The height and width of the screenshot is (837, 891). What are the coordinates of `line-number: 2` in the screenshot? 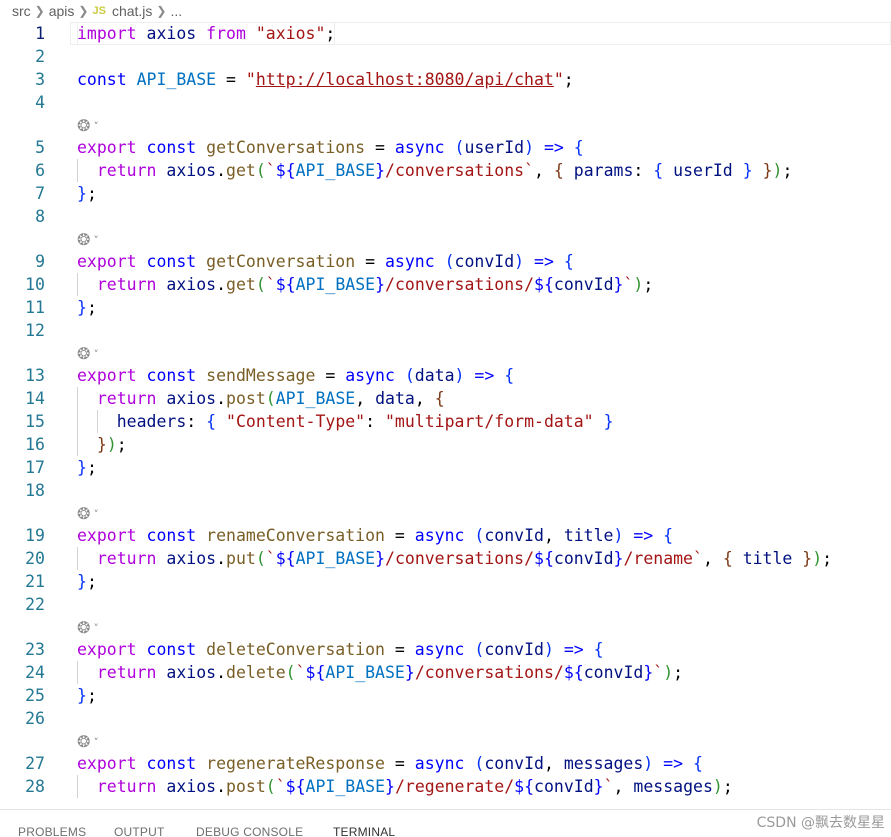 It's located at (22, 56).